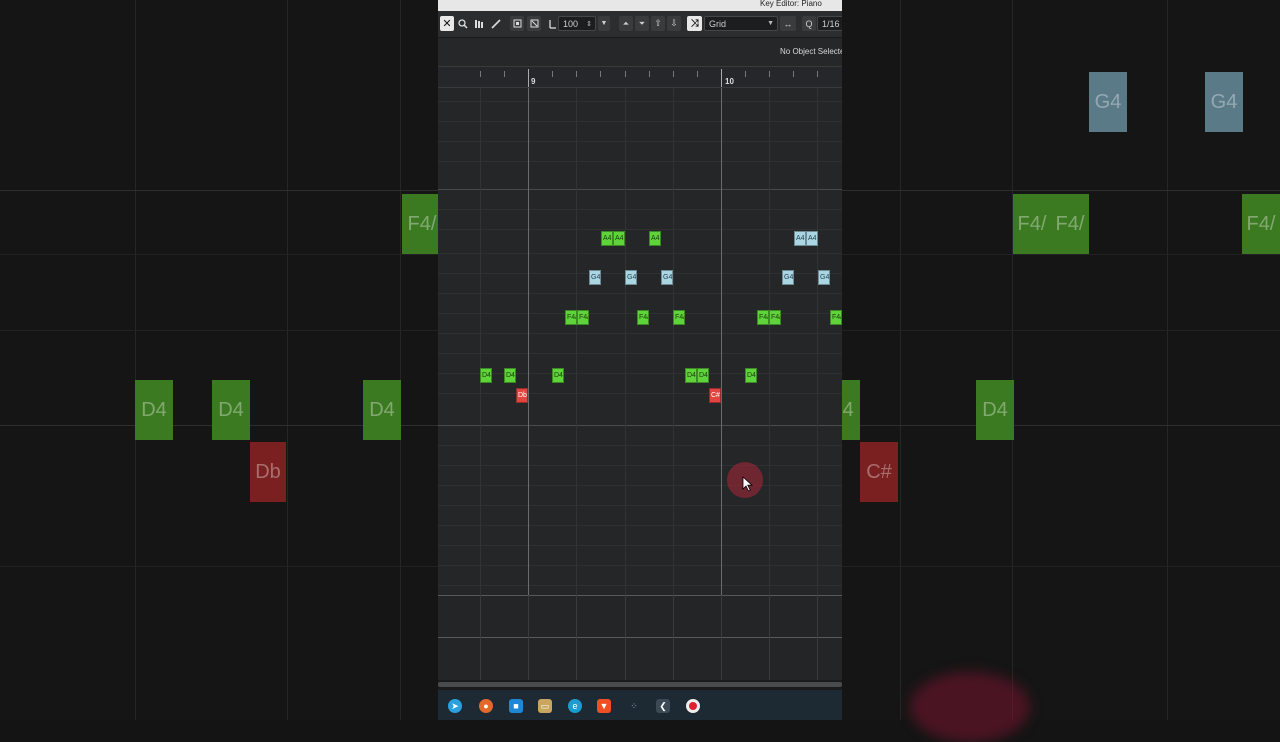  Describe the element at coordinates (748, 484) in the screenshot. I see `mouse-cursor-icon` at that location.